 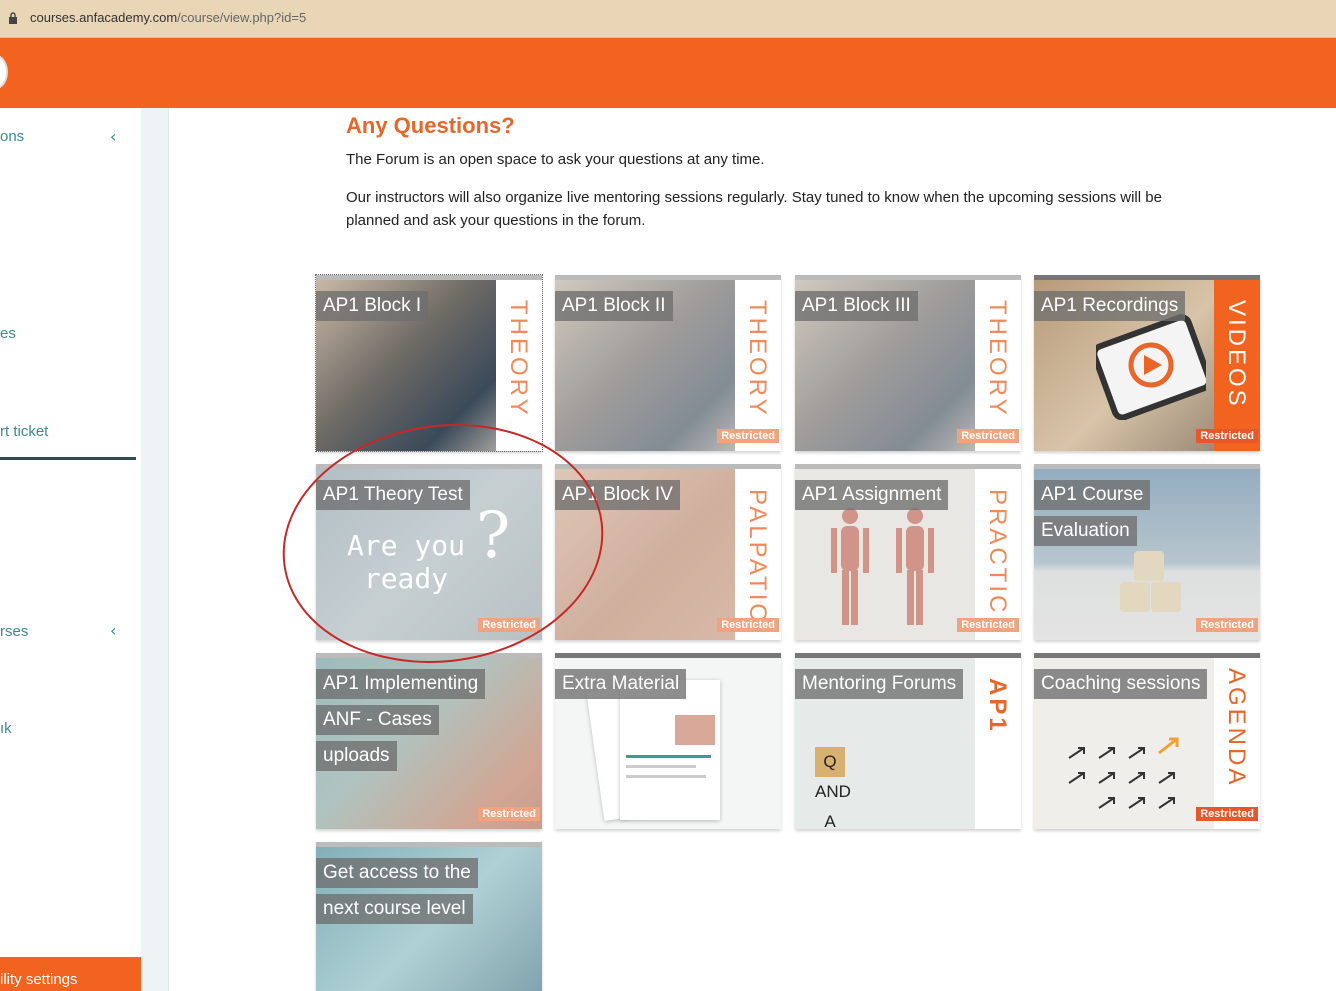 I want to click on tile-title: Extra Material, so click(x=621, y=687).